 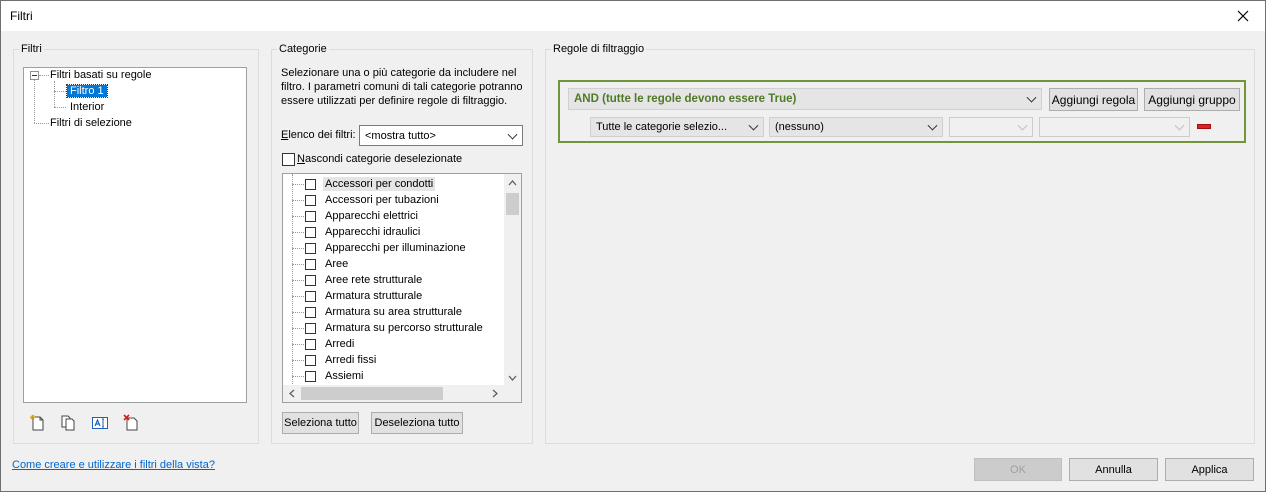 I want to click on close-icon, so click(x=1243, y=16).